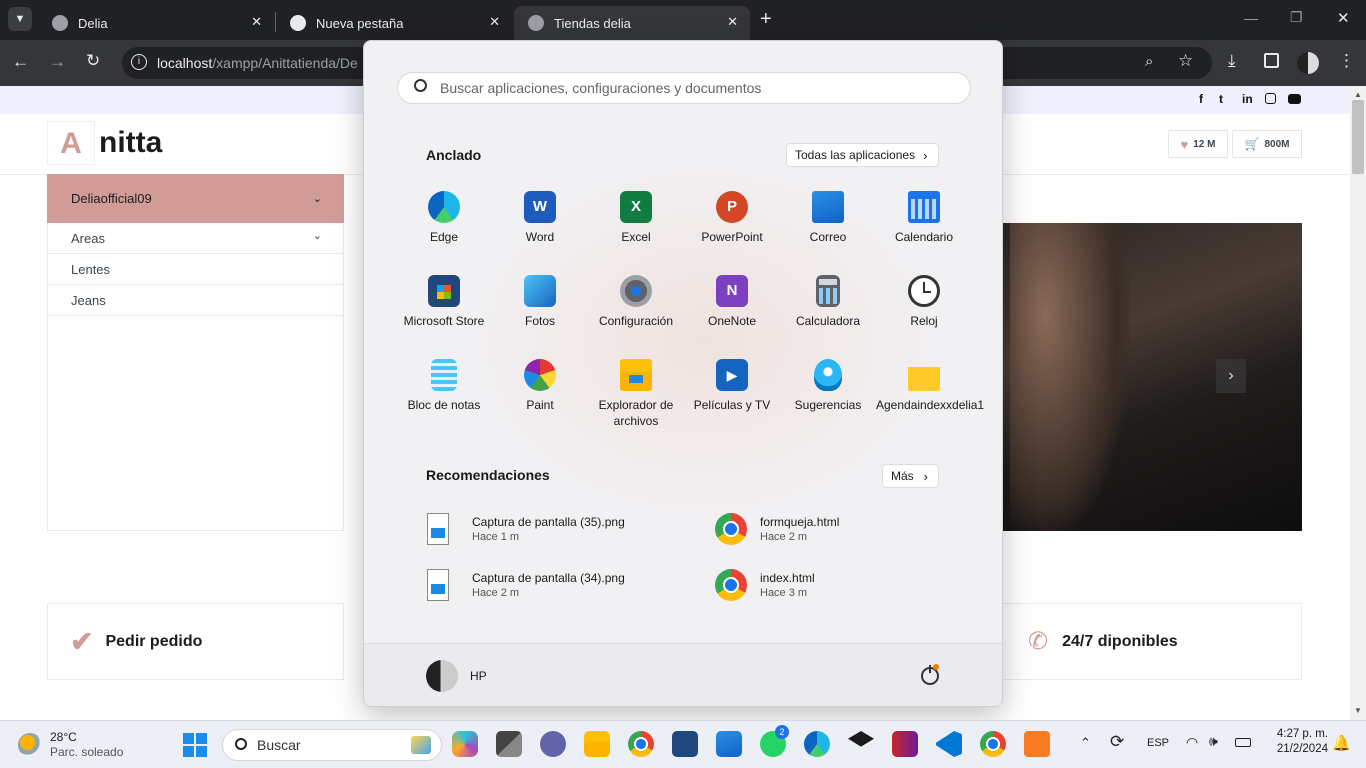  I want to click on notification-bell-icon: 🔔, so click(1341, 743).